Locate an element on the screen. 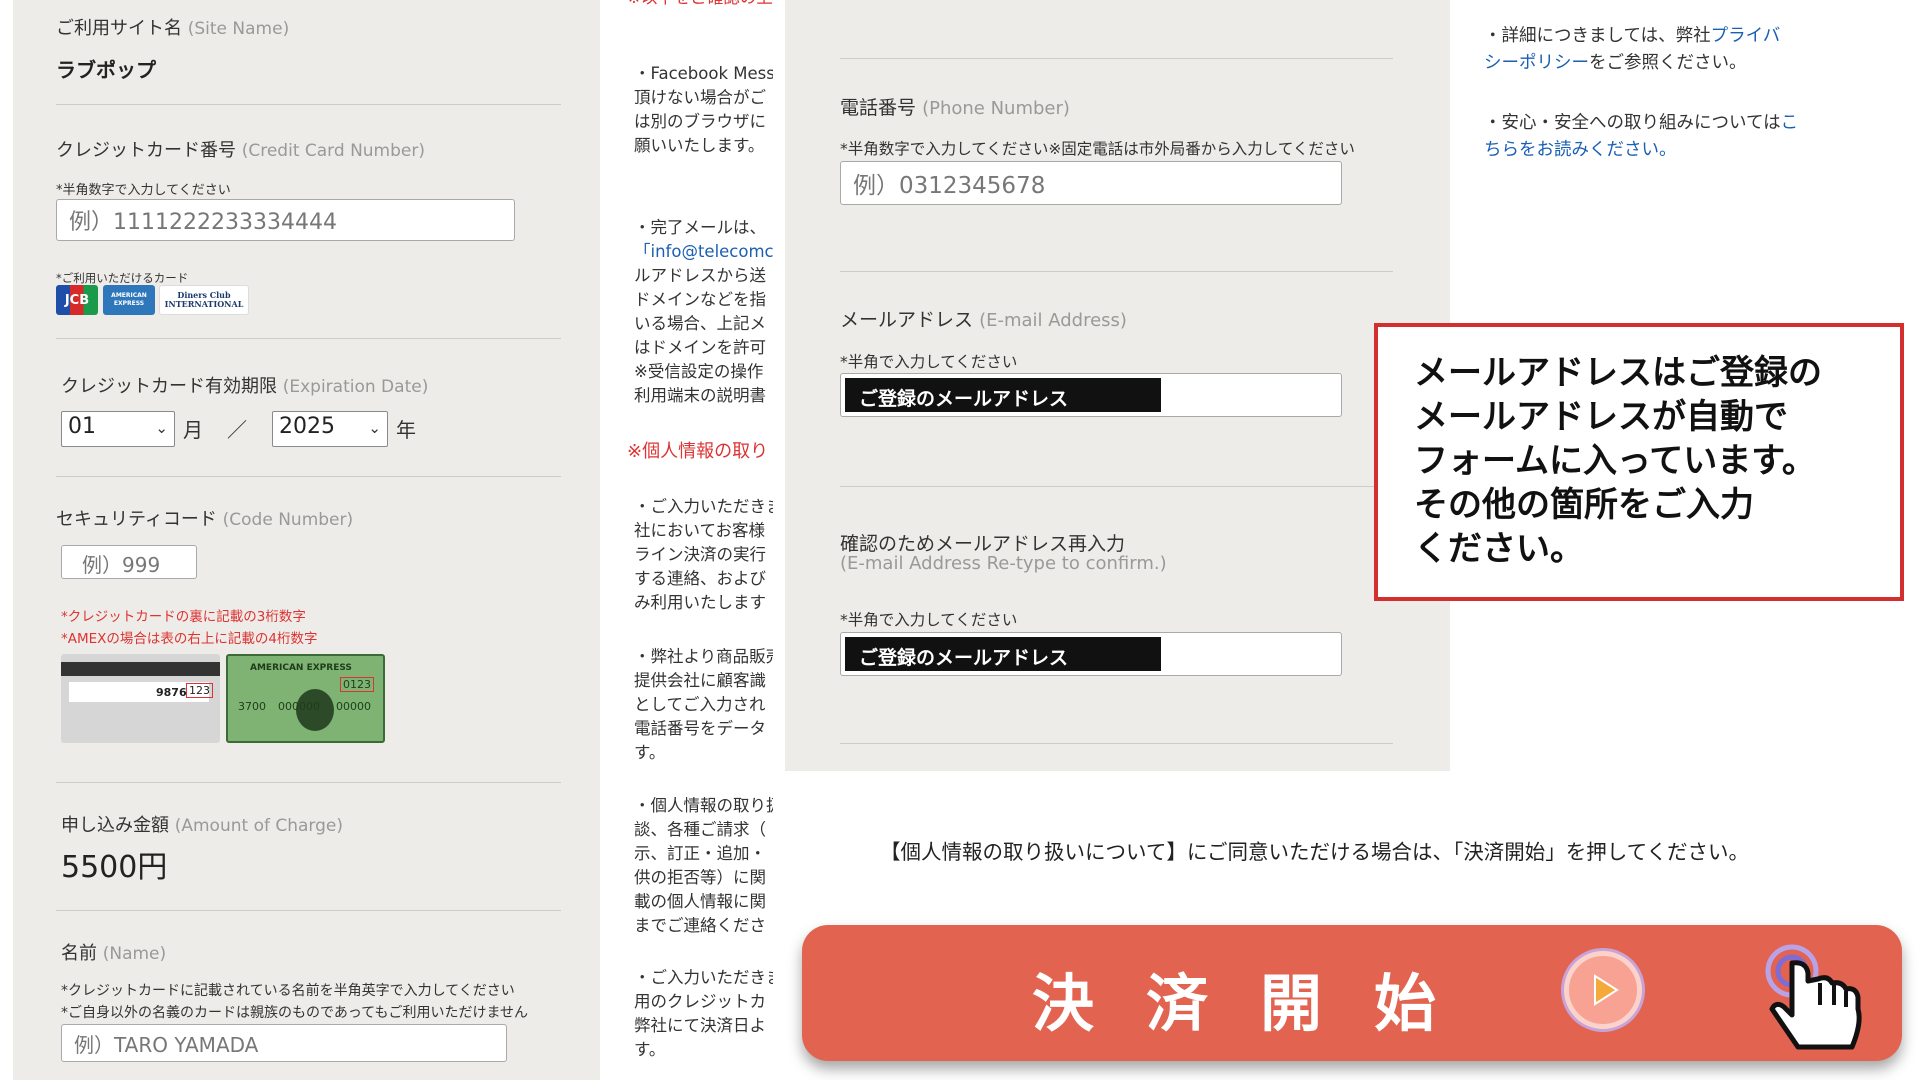 Image resolution: width=1920 pixels, height=1080 pixels. name-label: 名前 (Name) is located at coordinates (114, 953).